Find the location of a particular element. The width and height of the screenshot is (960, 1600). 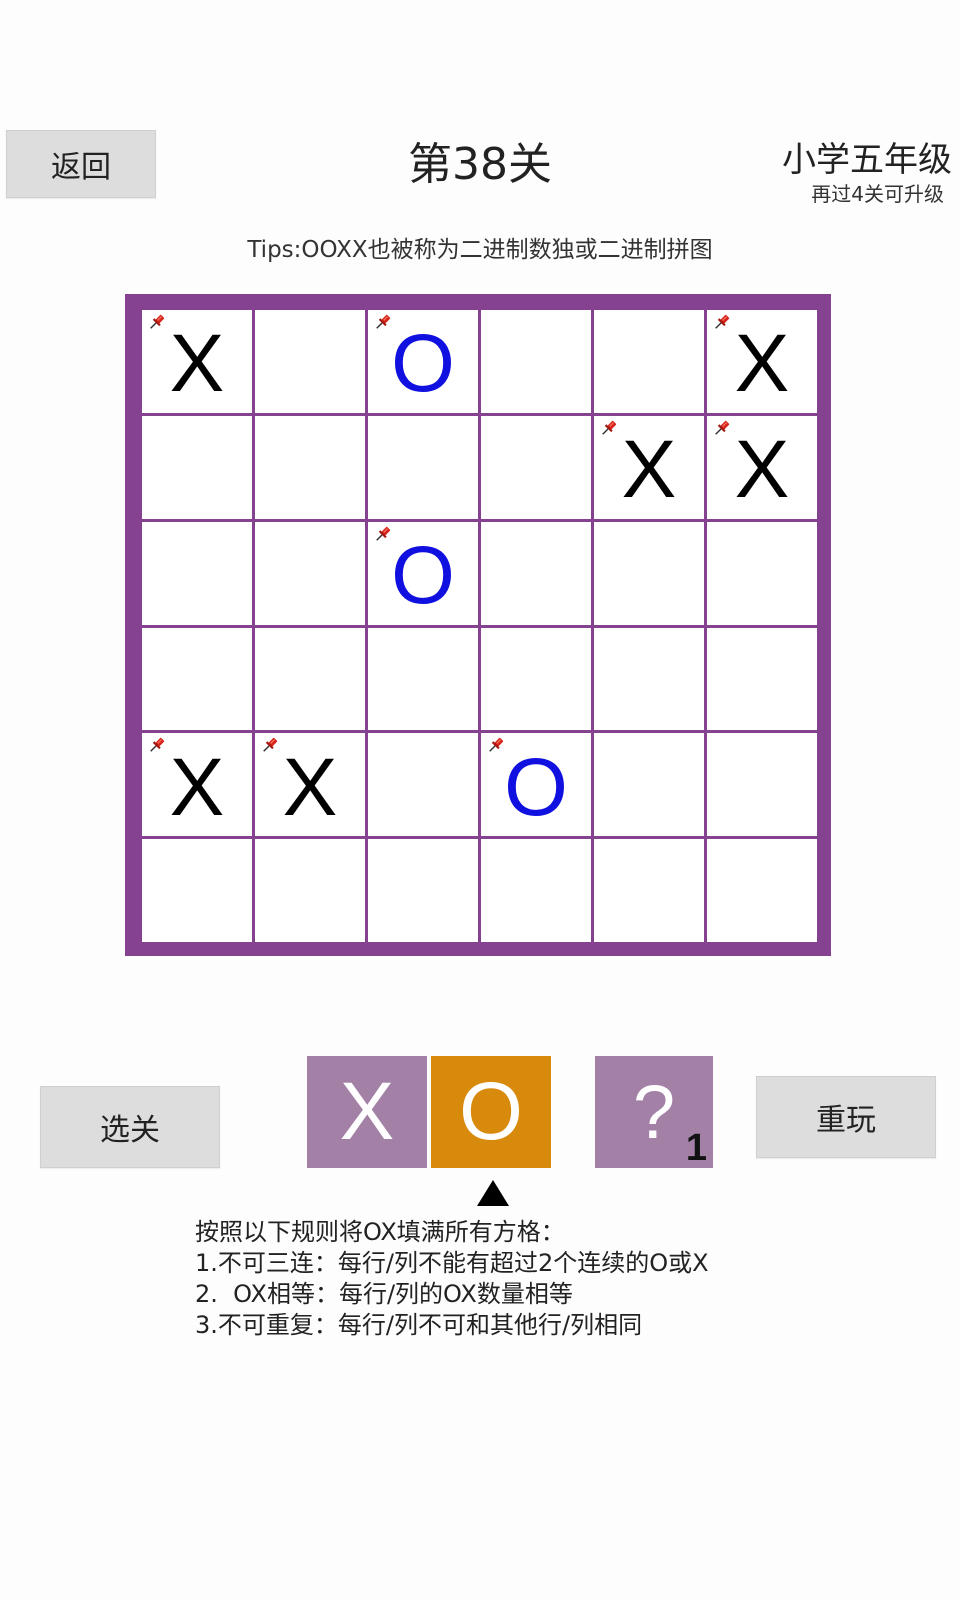

select-level-button: 选关 is located at coordinates (130, 1127).